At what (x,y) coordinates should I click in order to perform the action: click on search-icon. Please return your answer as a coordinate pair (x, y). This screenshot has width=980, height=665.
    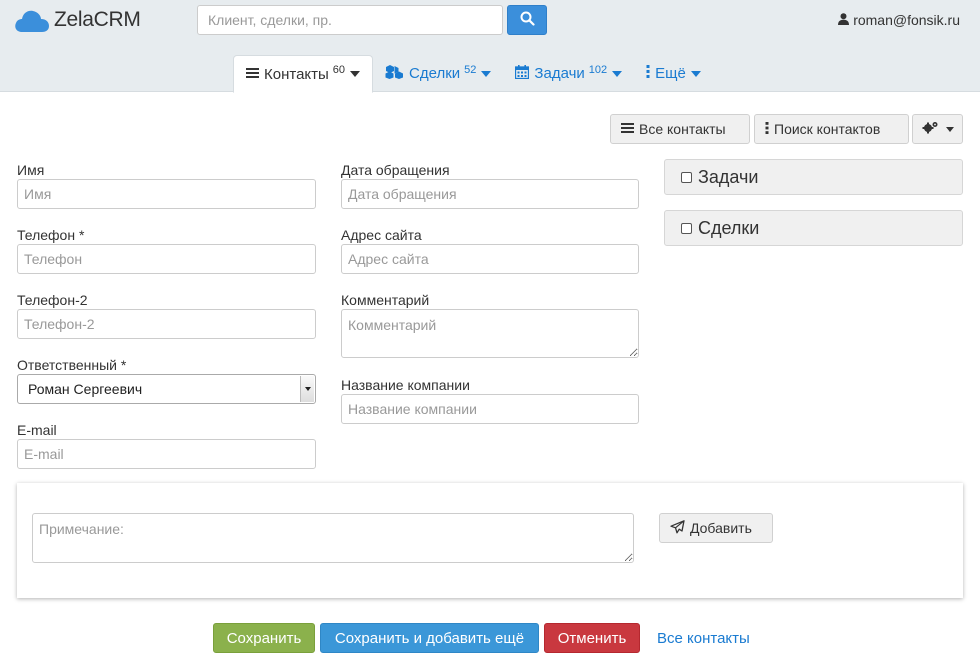
    Looking at the image, I should click on (527, 20).